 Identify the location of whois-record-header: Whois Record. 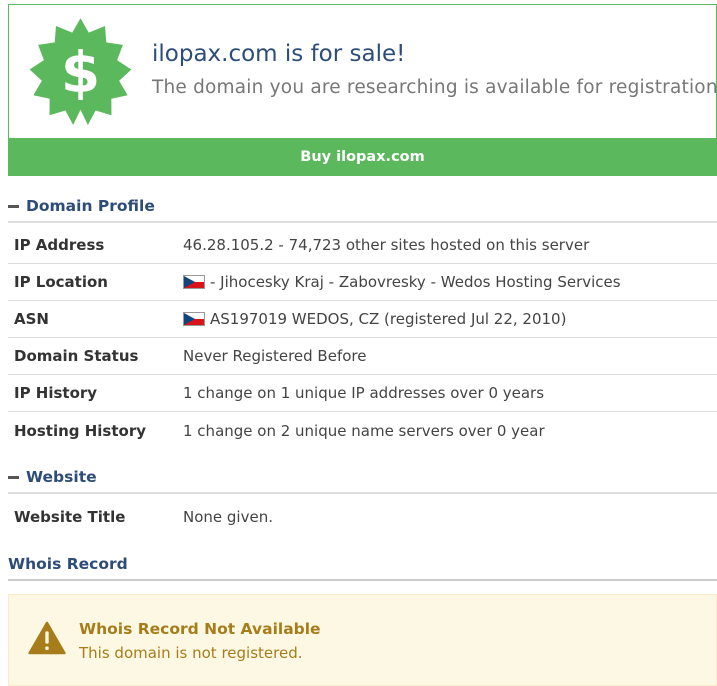
(362, 565).